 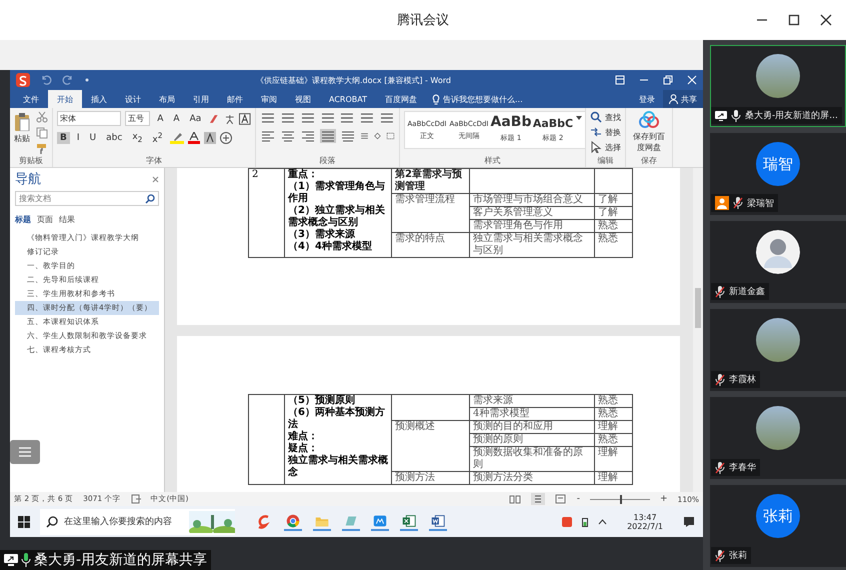 I want to click on ribbon-tab: 引用, so click(x=201, y=99).